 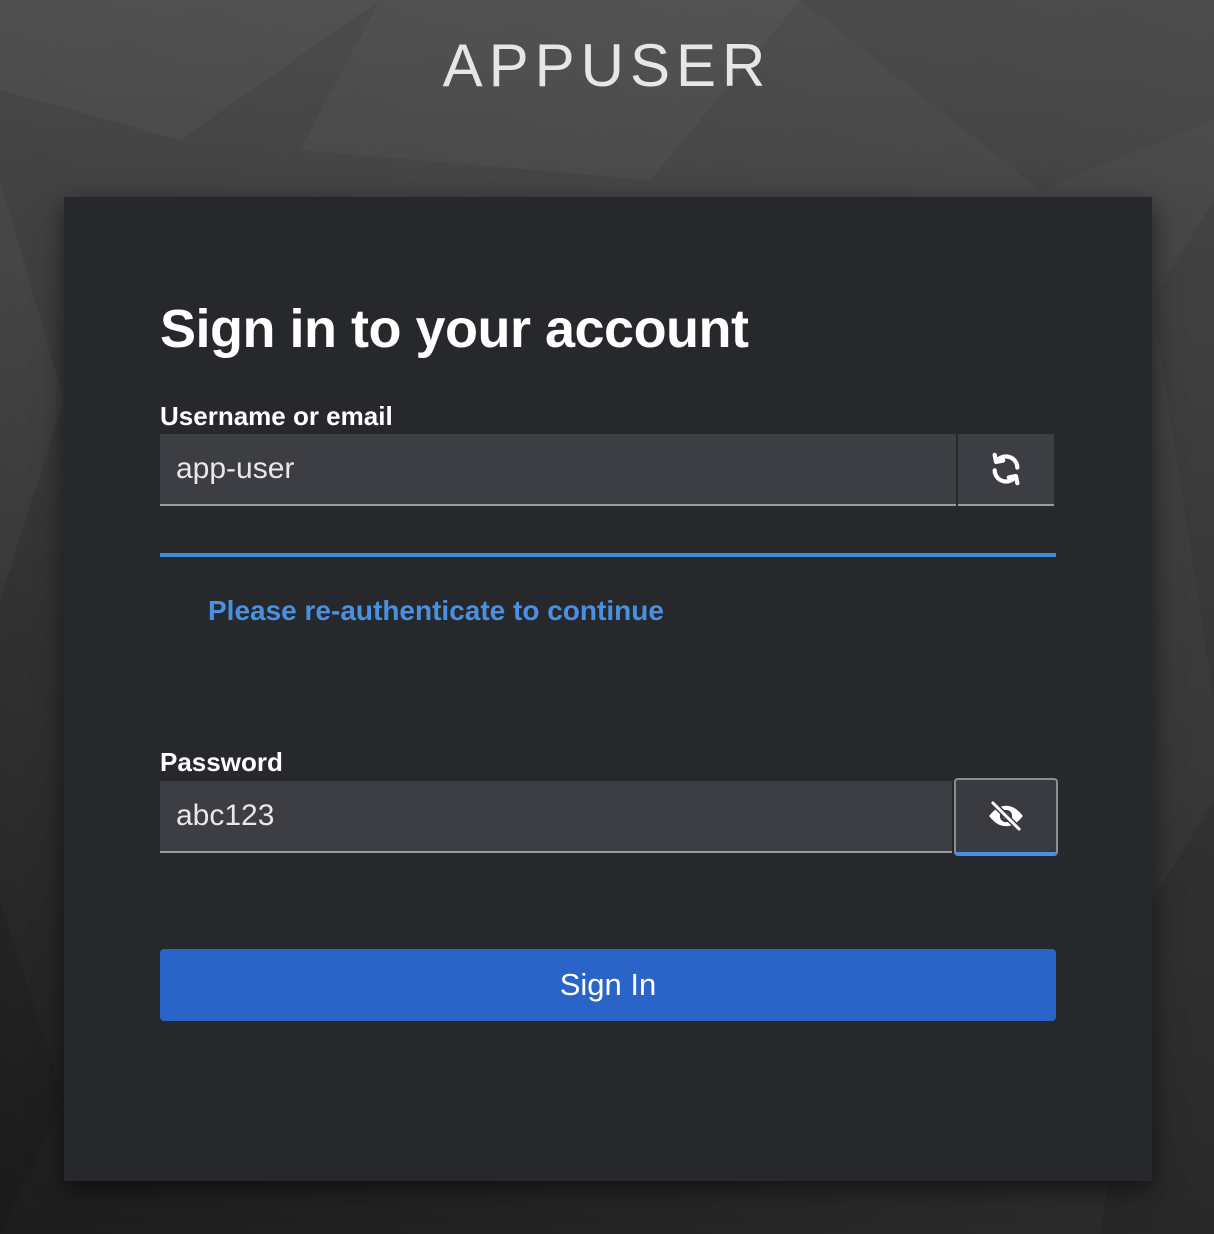 I want to click on refresh-icon, so click(x=1006, y=469).